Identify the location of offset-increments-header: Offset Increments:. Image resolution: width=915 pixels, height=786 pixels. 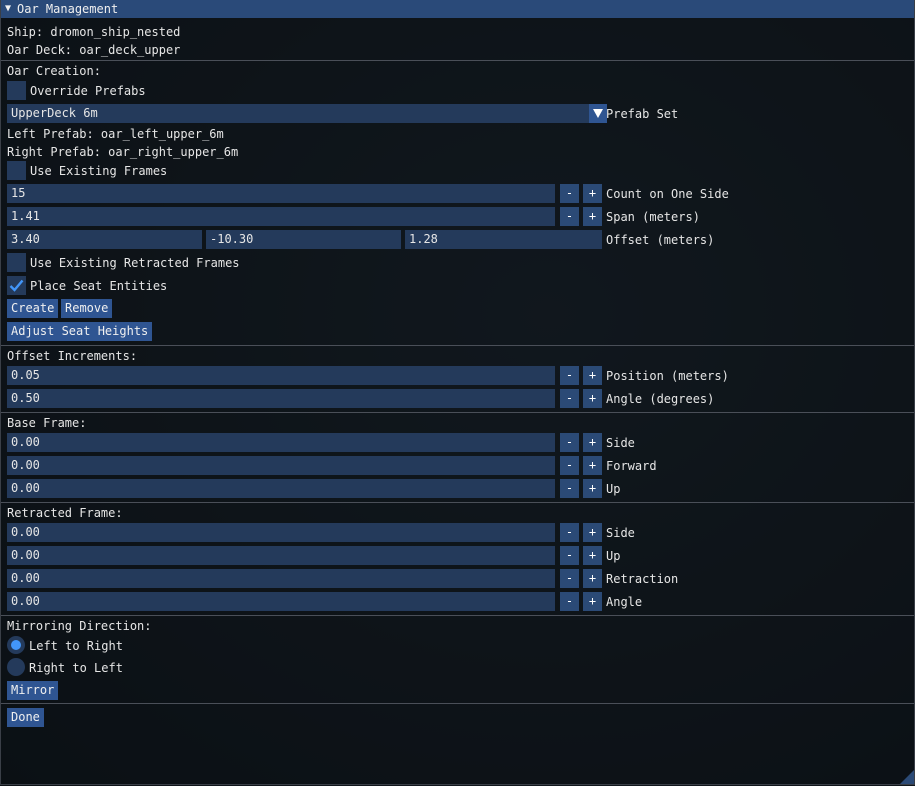
(72, 356).